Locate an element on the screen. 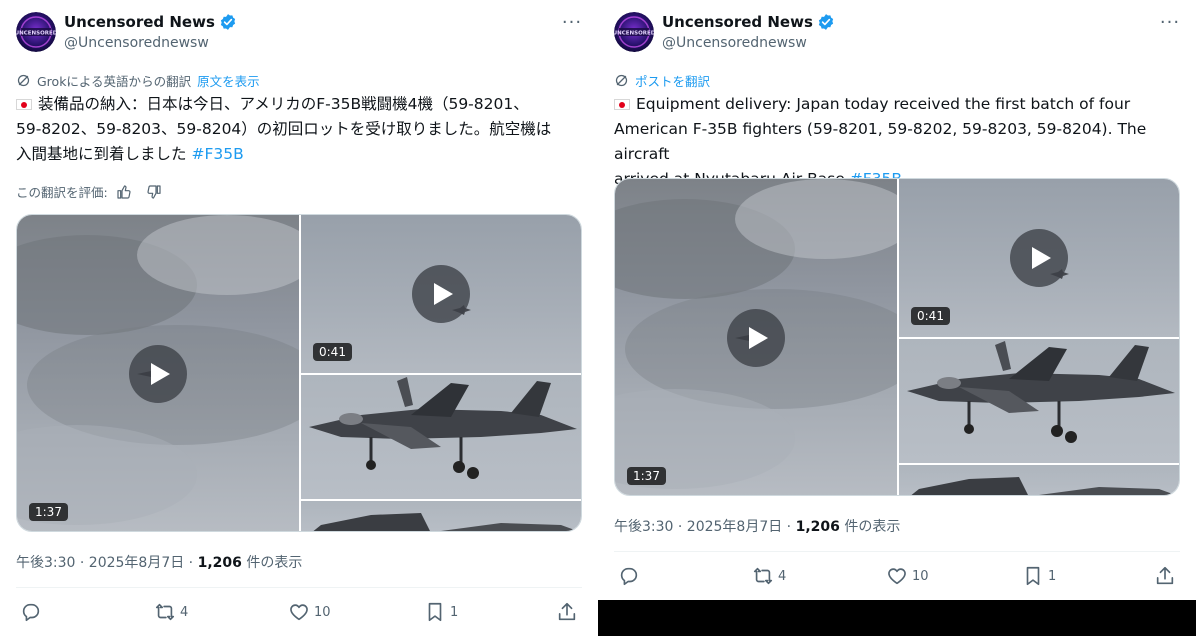 This screenshot has width=1196, height=636. translation-notice: Grokによる英語からの翻訳 原文を表示 is located at coordinates (138, 80).